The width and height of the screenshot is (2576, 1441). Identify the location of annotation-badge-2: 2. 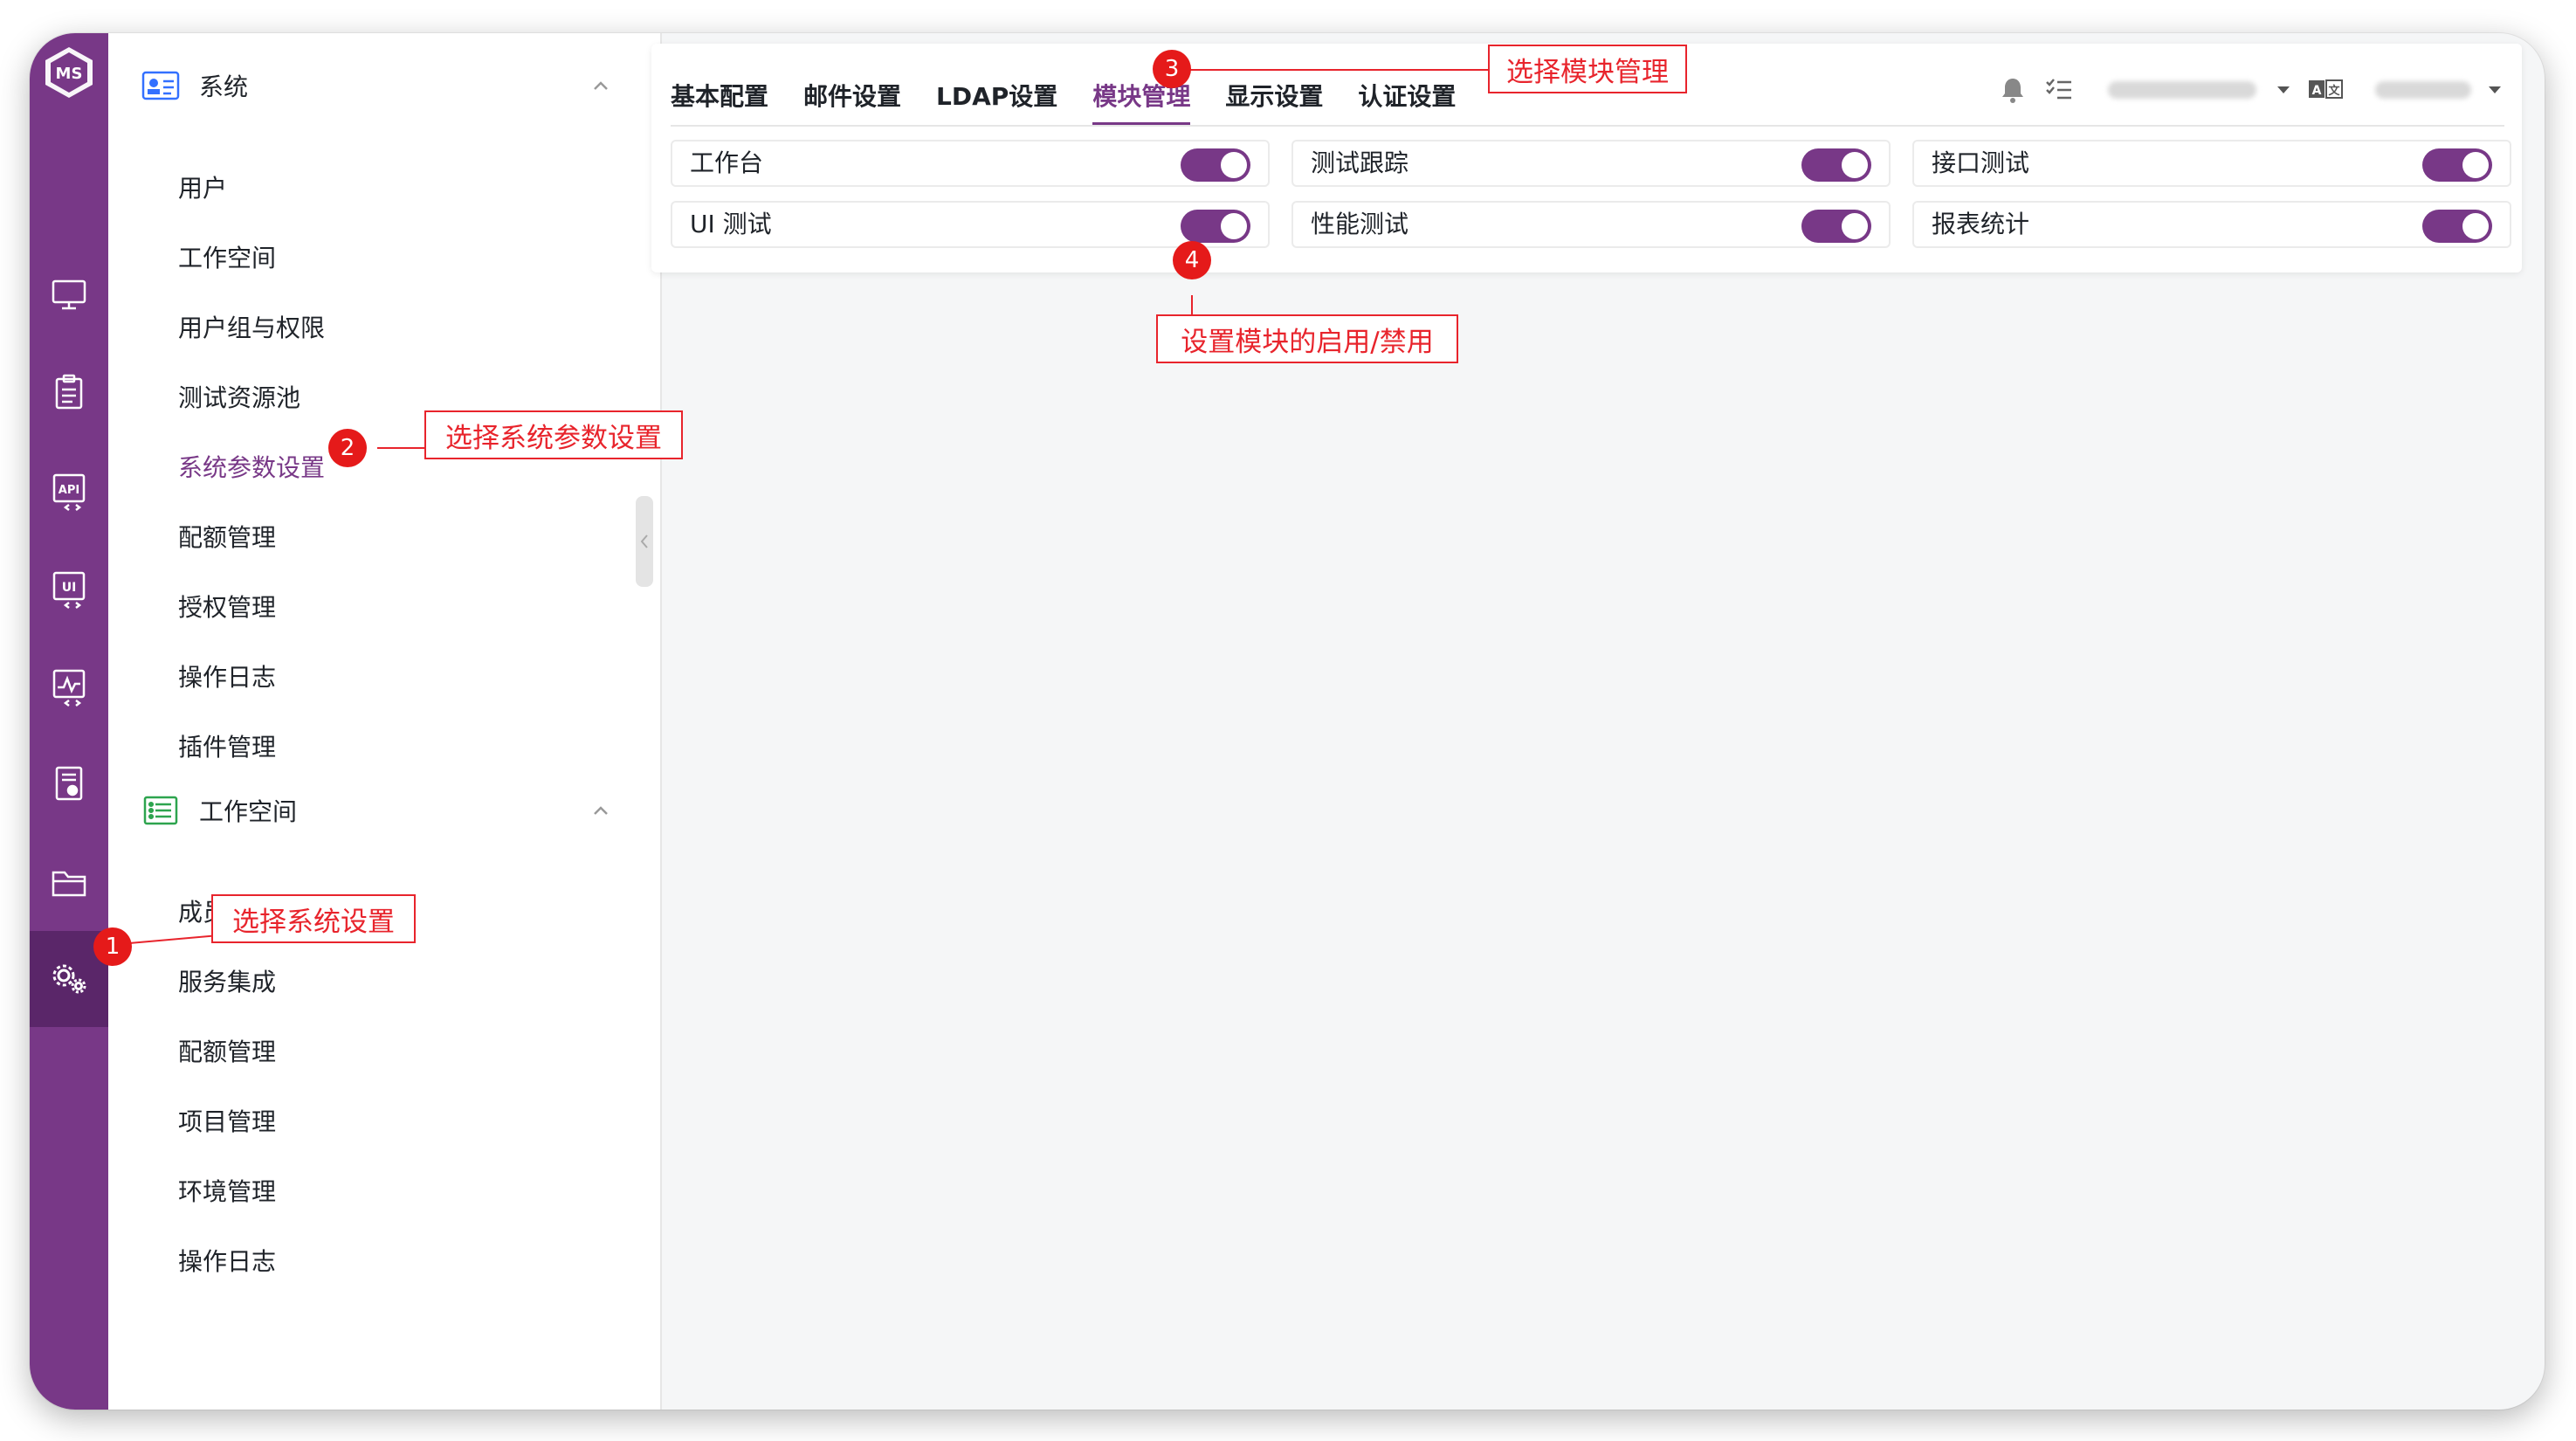
(347, 448).